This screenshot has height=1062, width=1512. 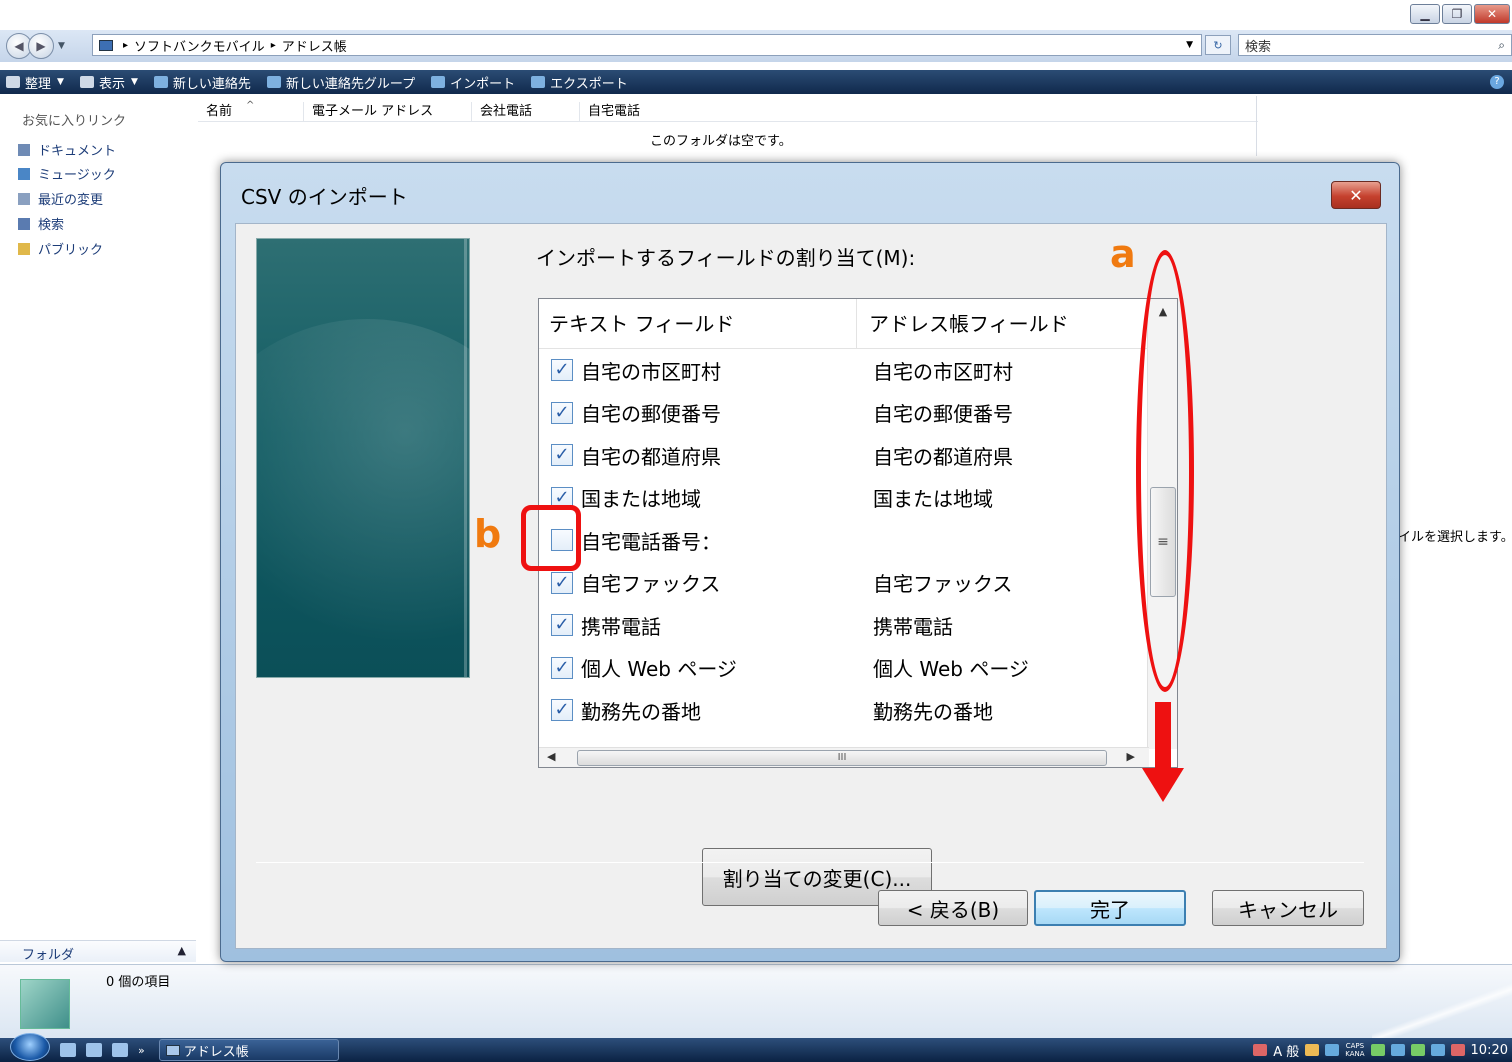 What do you see at coordinates (579, 82) in the screenshot?
I see `export-button: エクスポート` at bounding box center [579, 82].